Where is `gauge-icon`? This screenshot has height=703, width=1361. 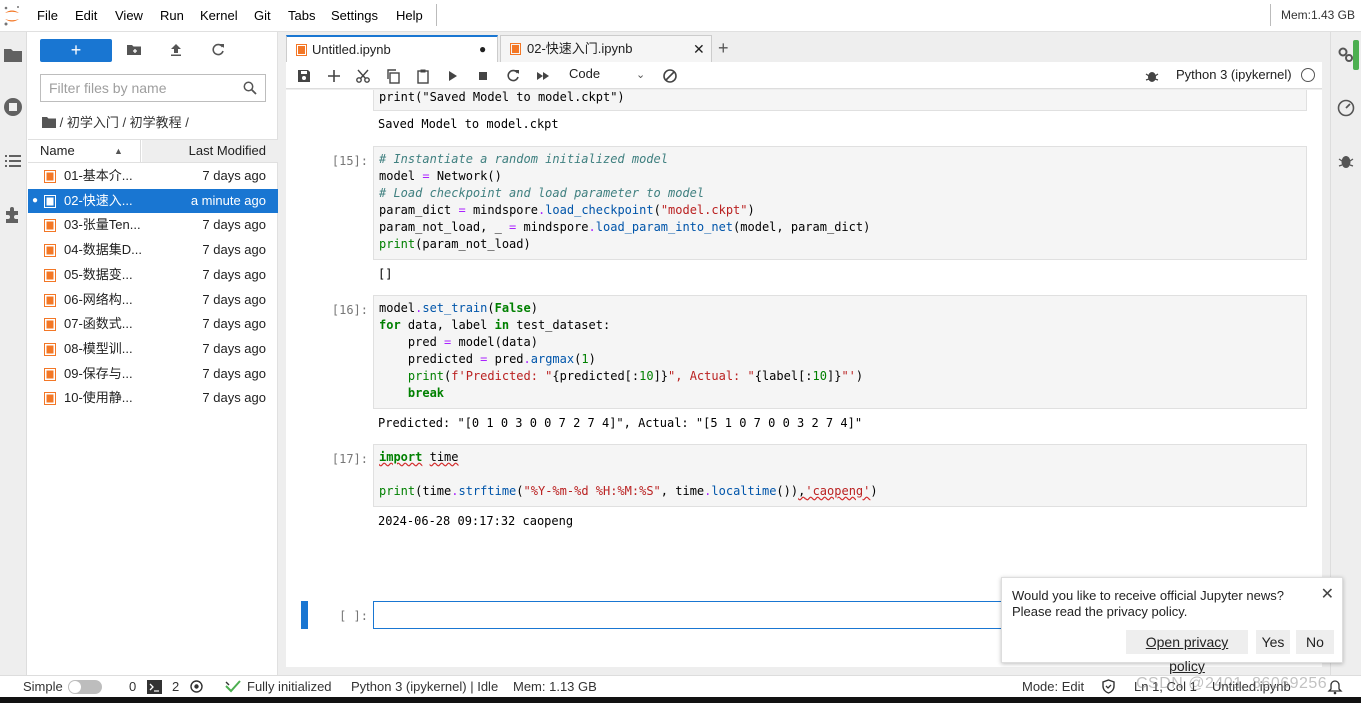 gauge-icon is located at coordinates (1346, 108).